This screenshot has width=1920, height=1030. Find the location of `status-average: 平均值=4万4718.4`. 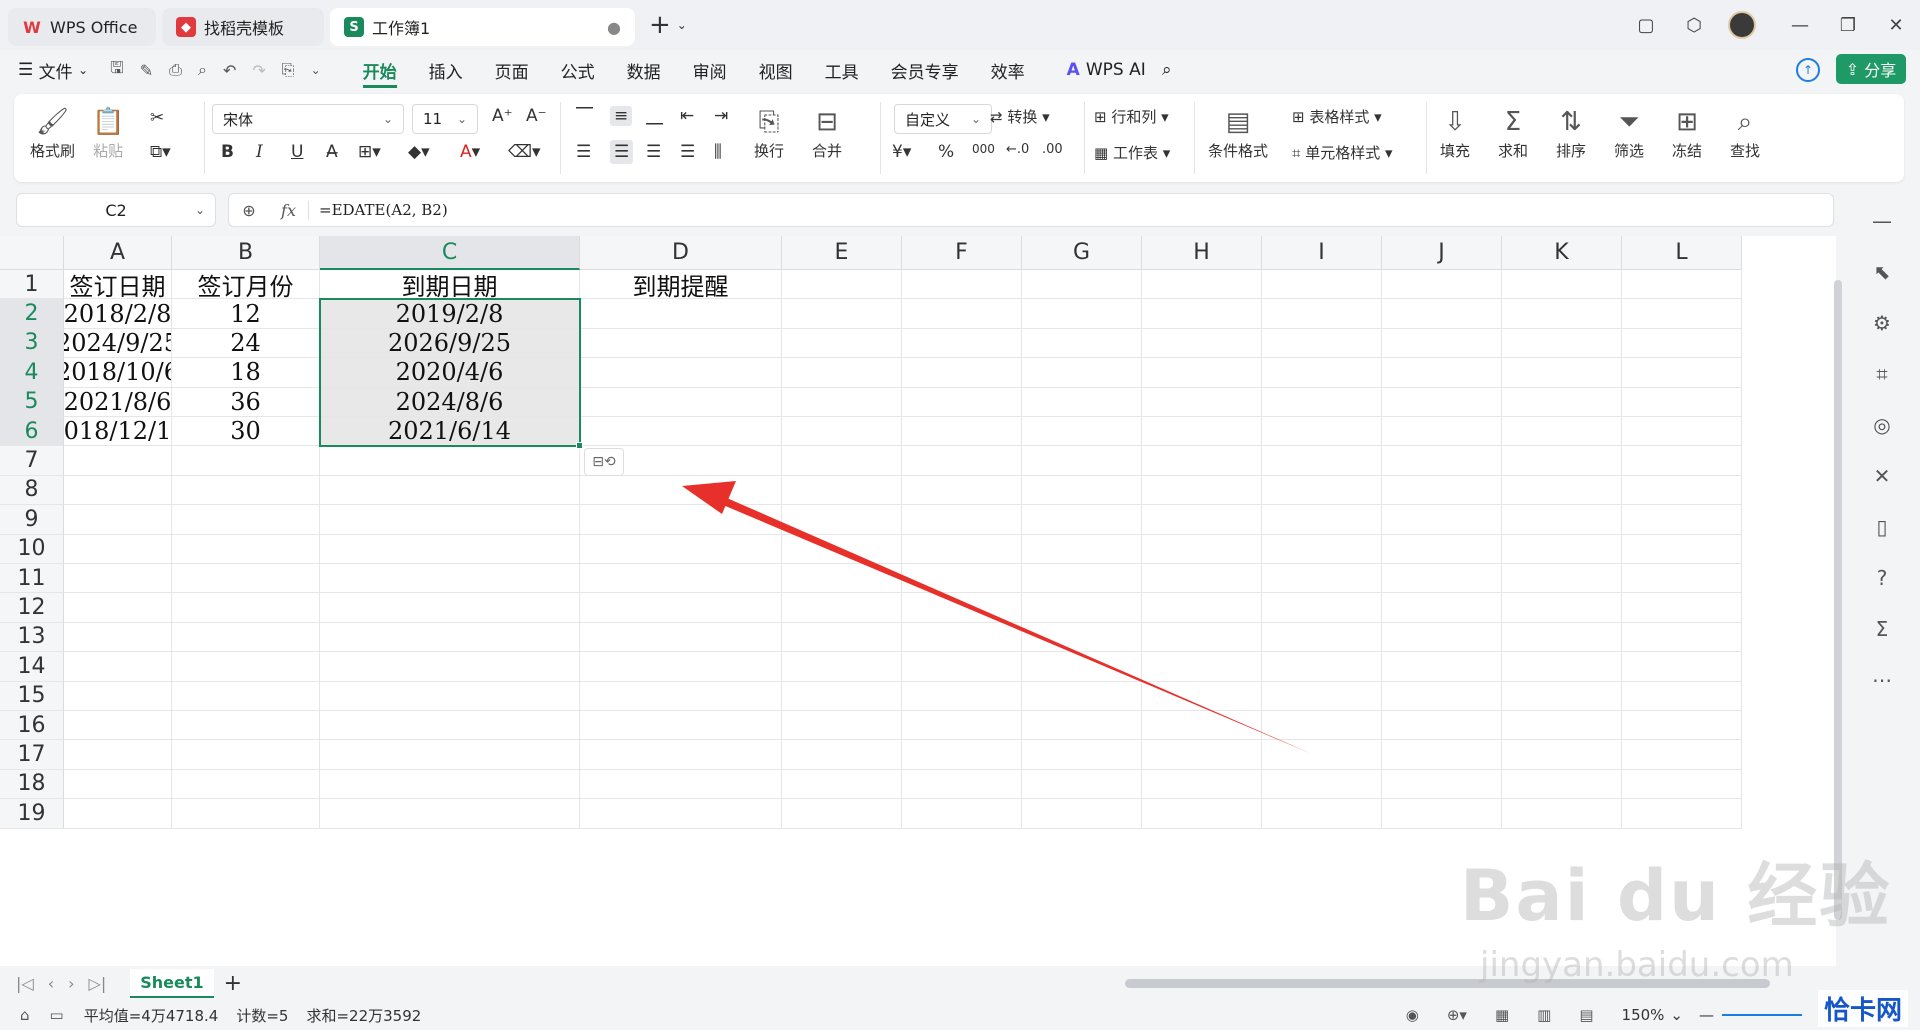

status-average: 平均值=4万4718.4 is located at coordinates (151, 1015).